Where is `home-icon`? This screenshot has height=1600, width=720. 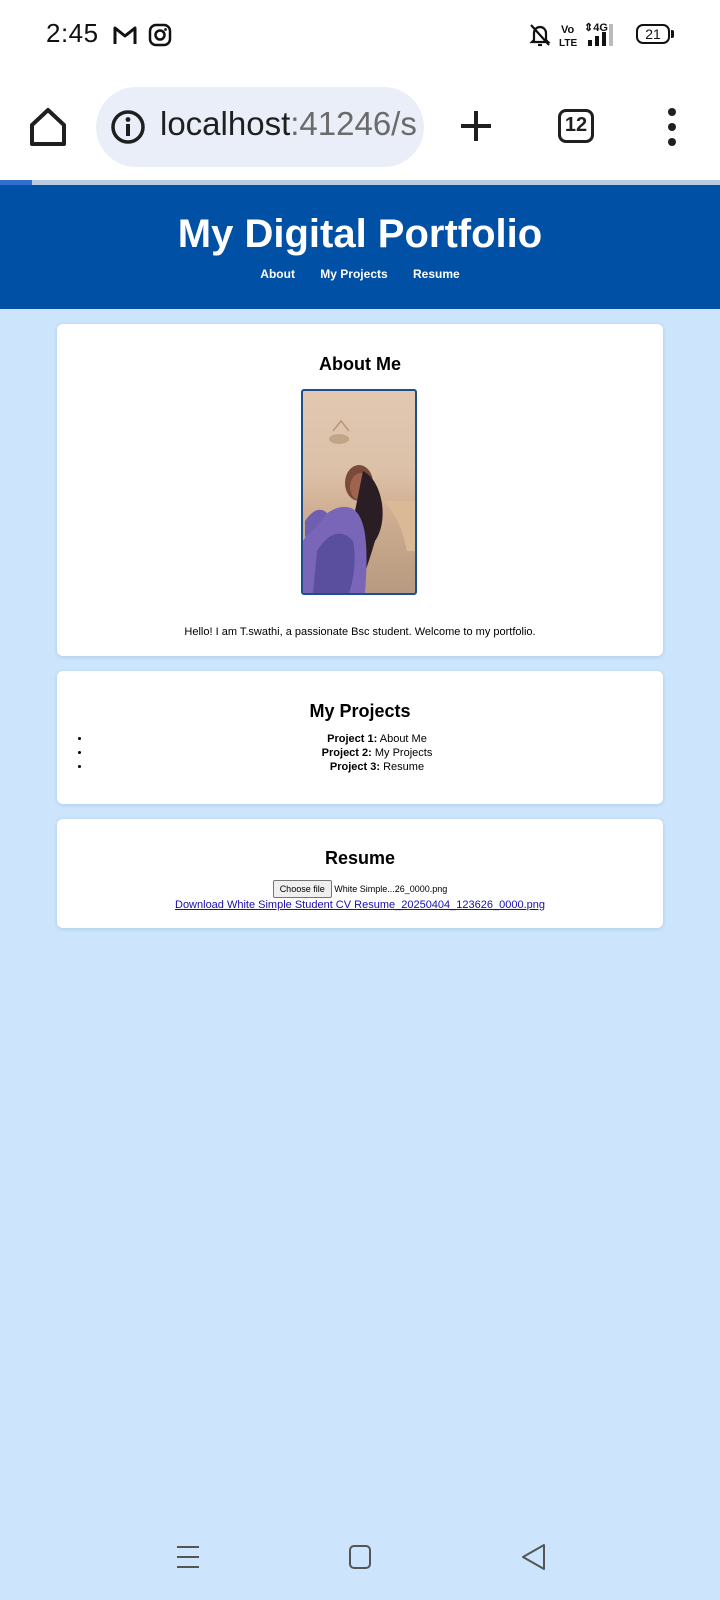 home-icon is located at coordinates (48, 127).